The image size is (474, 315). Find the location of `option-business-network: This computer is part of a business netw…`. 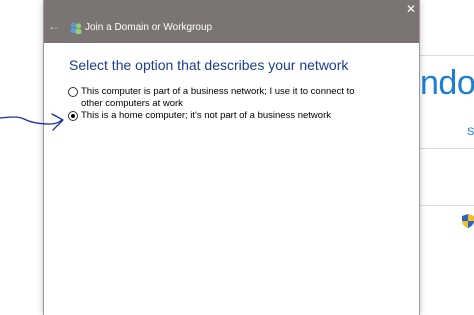

option-business-network: This computer is part of a business netw… is located at coordinates (219, 97).